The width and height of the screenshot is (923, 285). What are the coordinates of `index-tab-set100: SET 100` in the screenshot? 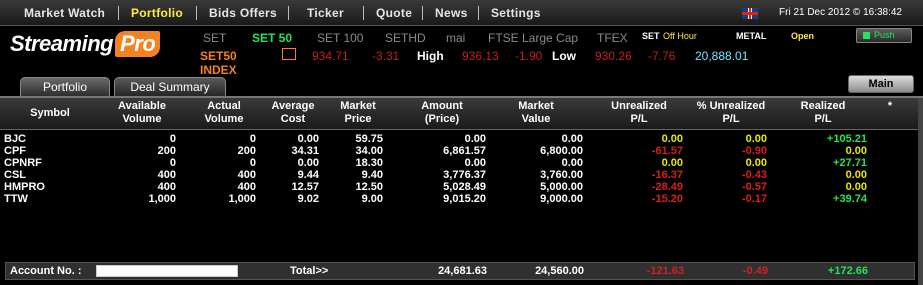 It's located at (340, 38).